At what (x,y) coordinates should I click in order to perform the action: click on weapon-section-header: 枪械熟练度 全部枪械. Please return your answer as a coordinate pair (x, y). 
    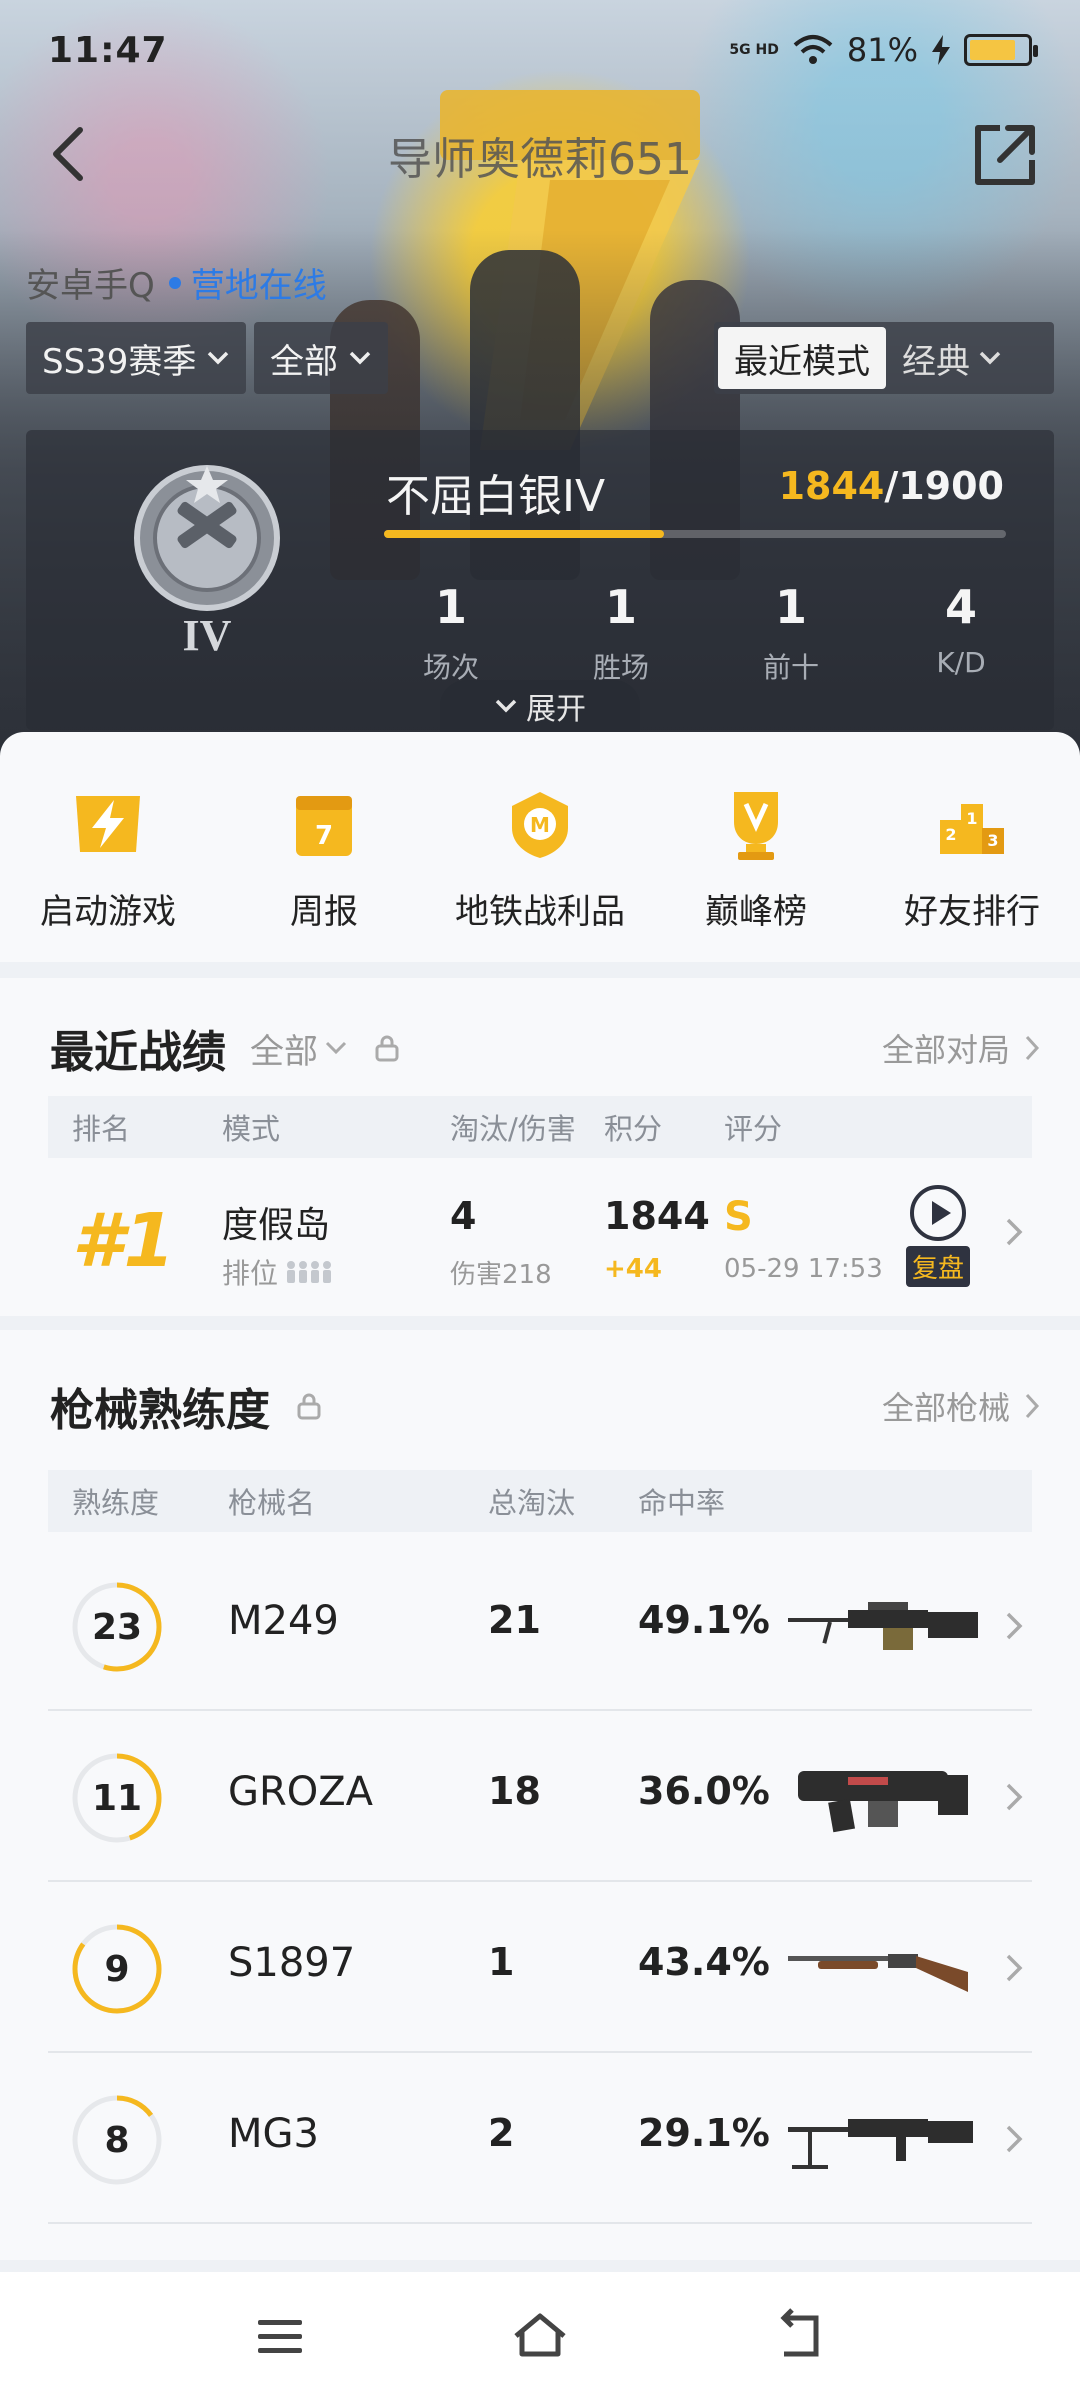
    Looking at the image, I should click on (545, 1406).